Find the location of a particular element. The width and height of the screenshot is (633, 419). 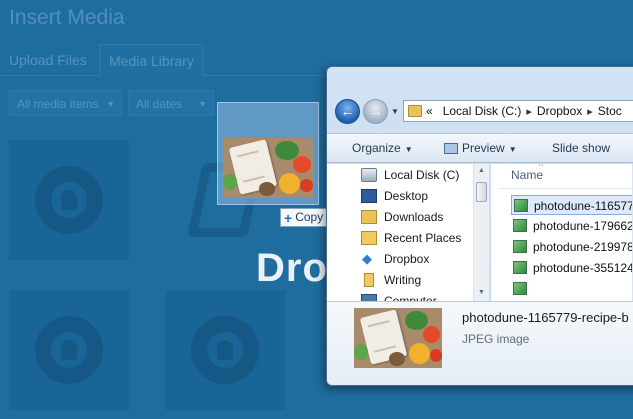

plus-icon: + is located at coordinates (288, 217).